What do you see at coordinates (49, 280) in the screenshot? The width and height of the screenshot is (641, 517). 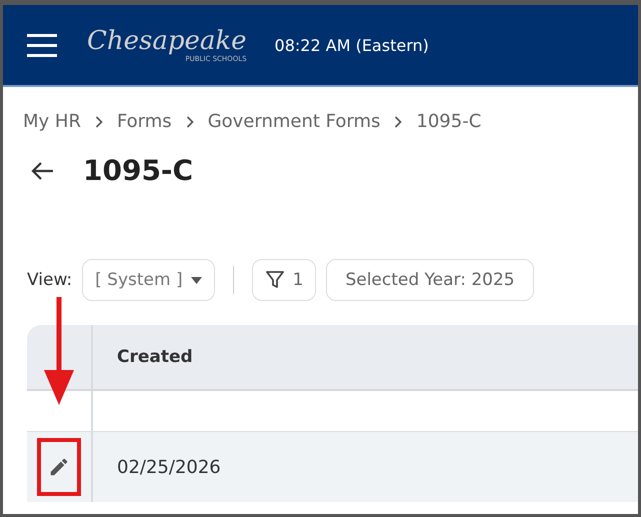 I see `view-label: View:` at bounding box center [49, 280].